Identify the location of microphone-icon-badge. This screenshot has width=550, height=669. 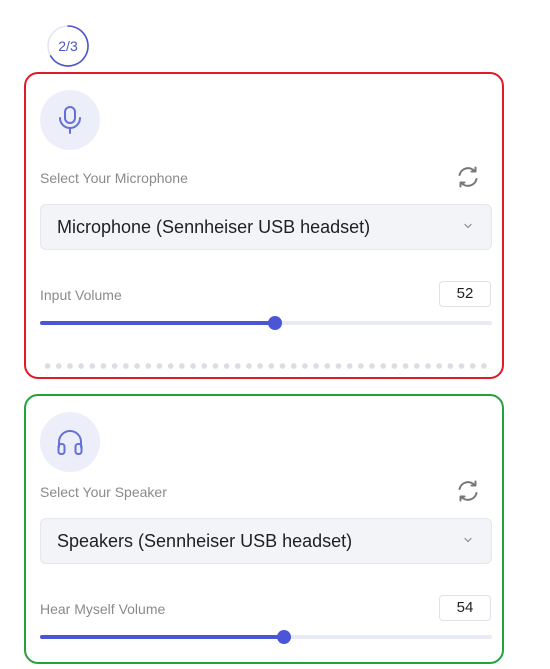
(70, 120).